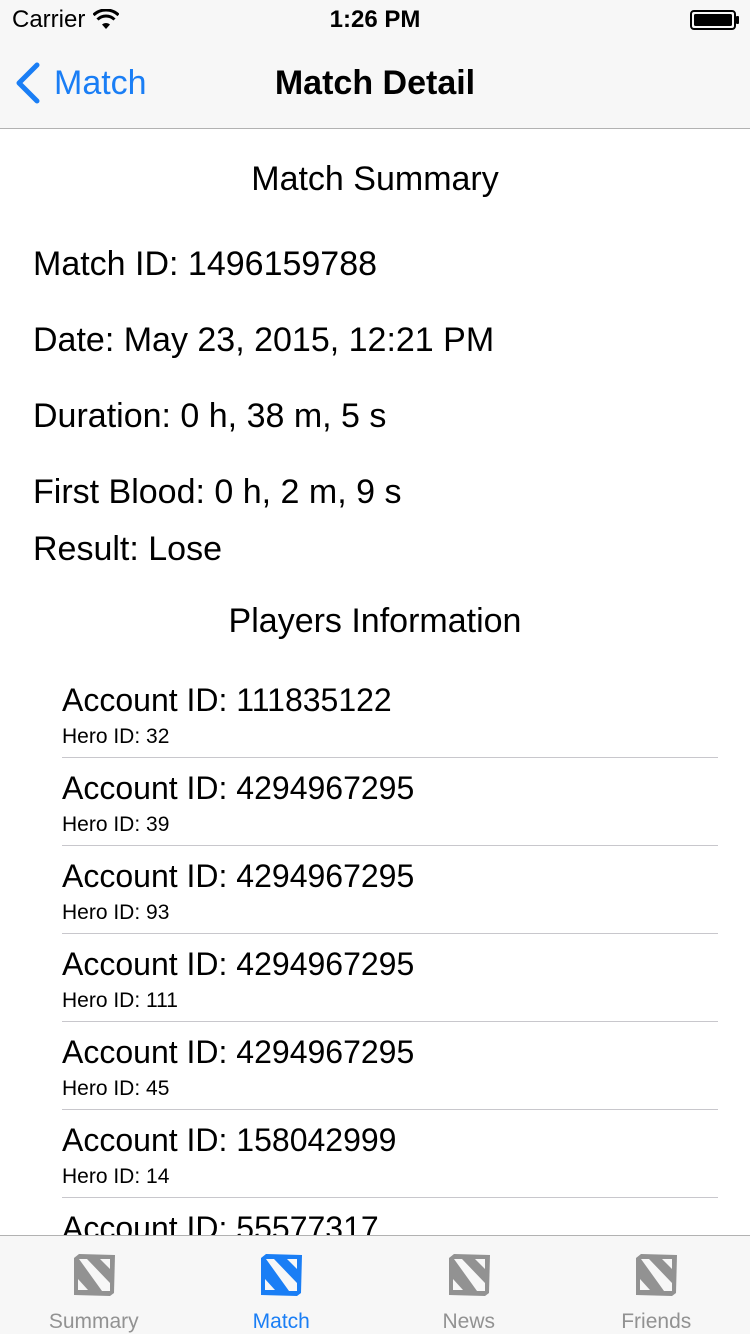  I want to click on tab-summary-label: Summary, so click(93, 1321).